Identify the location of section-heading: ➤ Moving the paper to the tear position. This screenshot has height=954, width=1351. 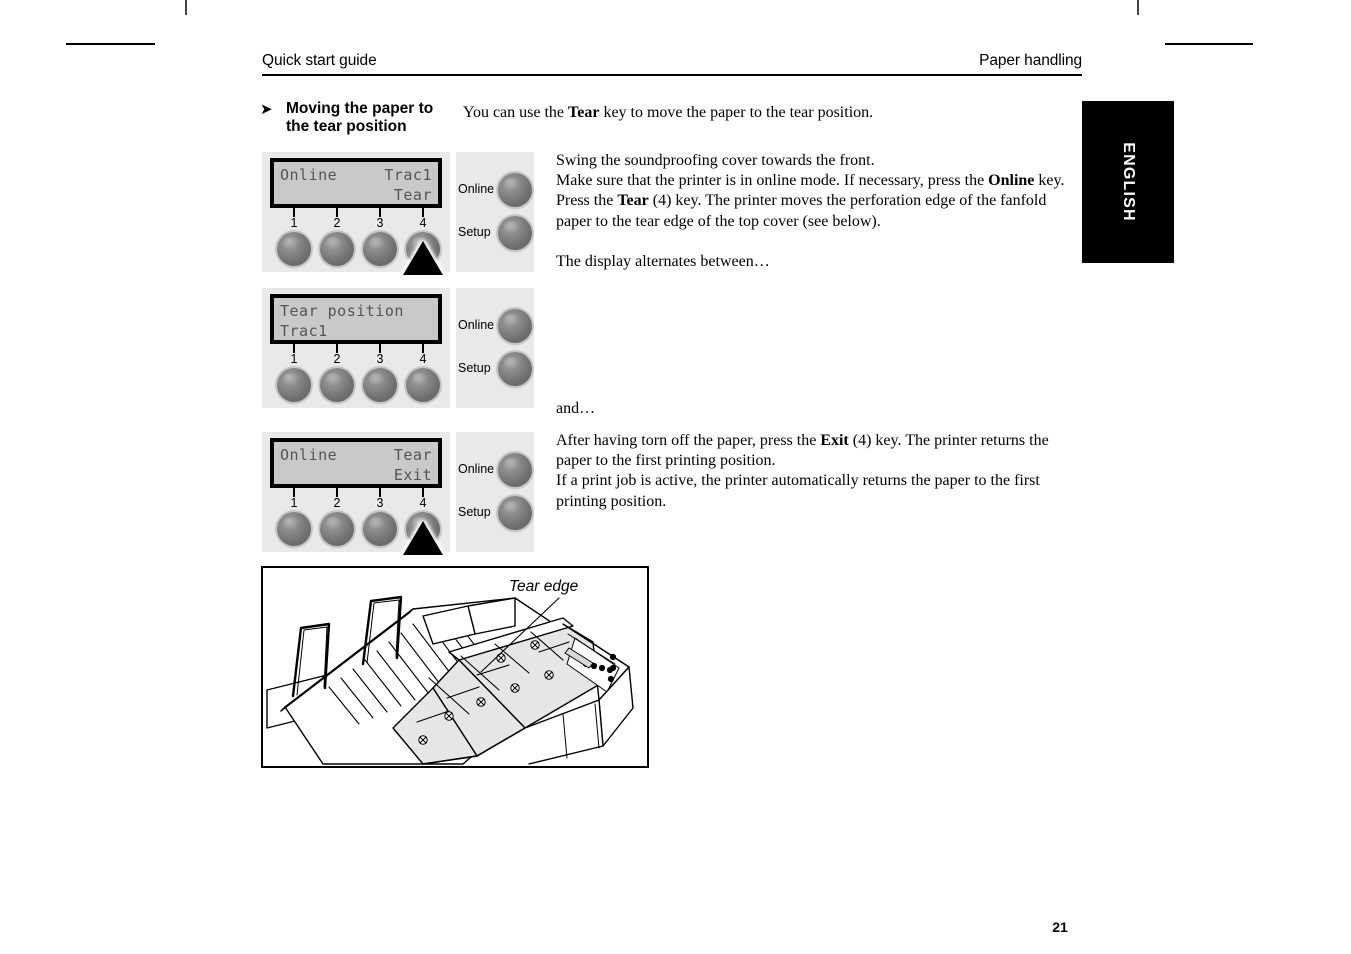
(362, 118).